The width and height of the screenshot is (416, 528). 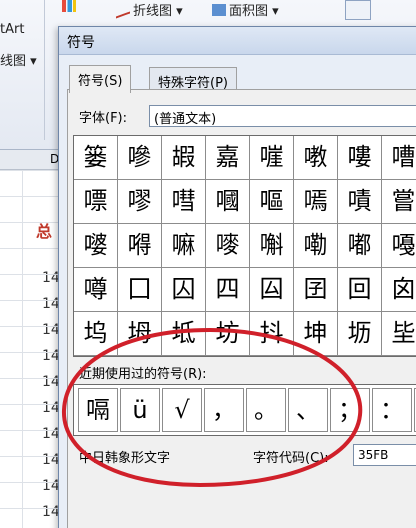 What do you see at coordinates (140, 334) in the screenshot?
I see `symbol-cell: 坶` at bounding box center [140, 334].